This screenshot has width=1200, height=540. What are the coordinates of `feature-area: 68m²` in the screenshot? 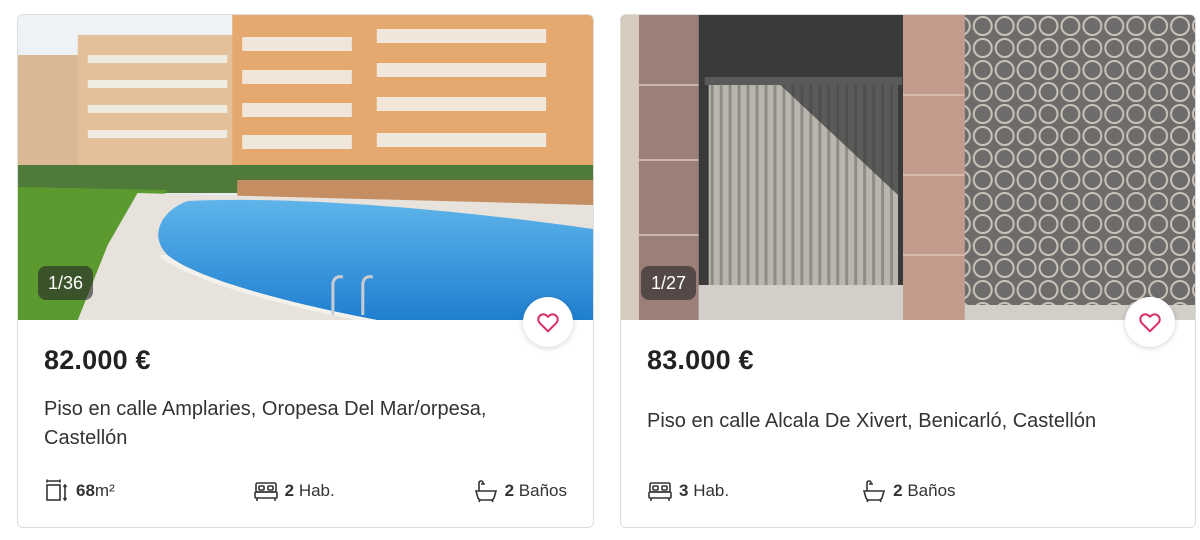 It's located at (79, 491).